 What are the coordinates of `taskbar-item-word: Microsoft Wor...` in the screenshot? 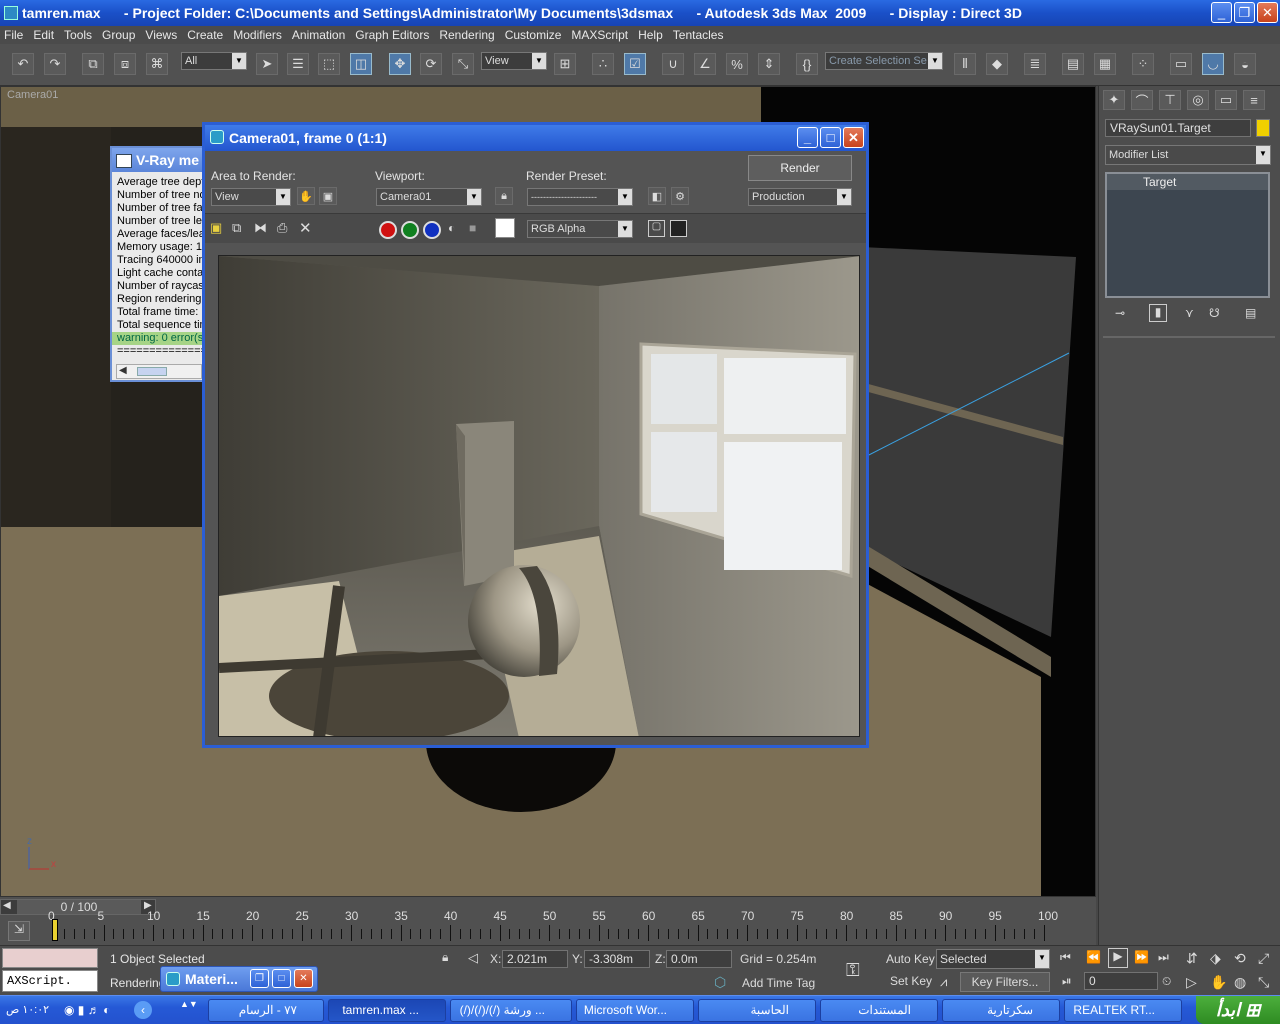 It's located at (635, 1010).